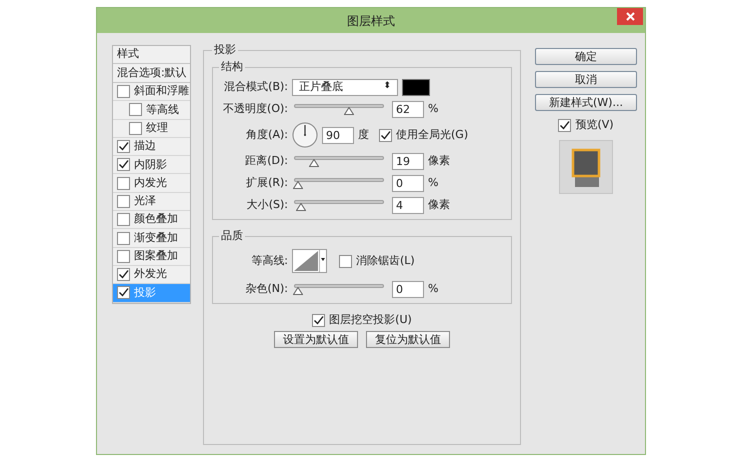 The image size is (750, 472). I want to click on dialog-button: 取消, so click(586, 79).